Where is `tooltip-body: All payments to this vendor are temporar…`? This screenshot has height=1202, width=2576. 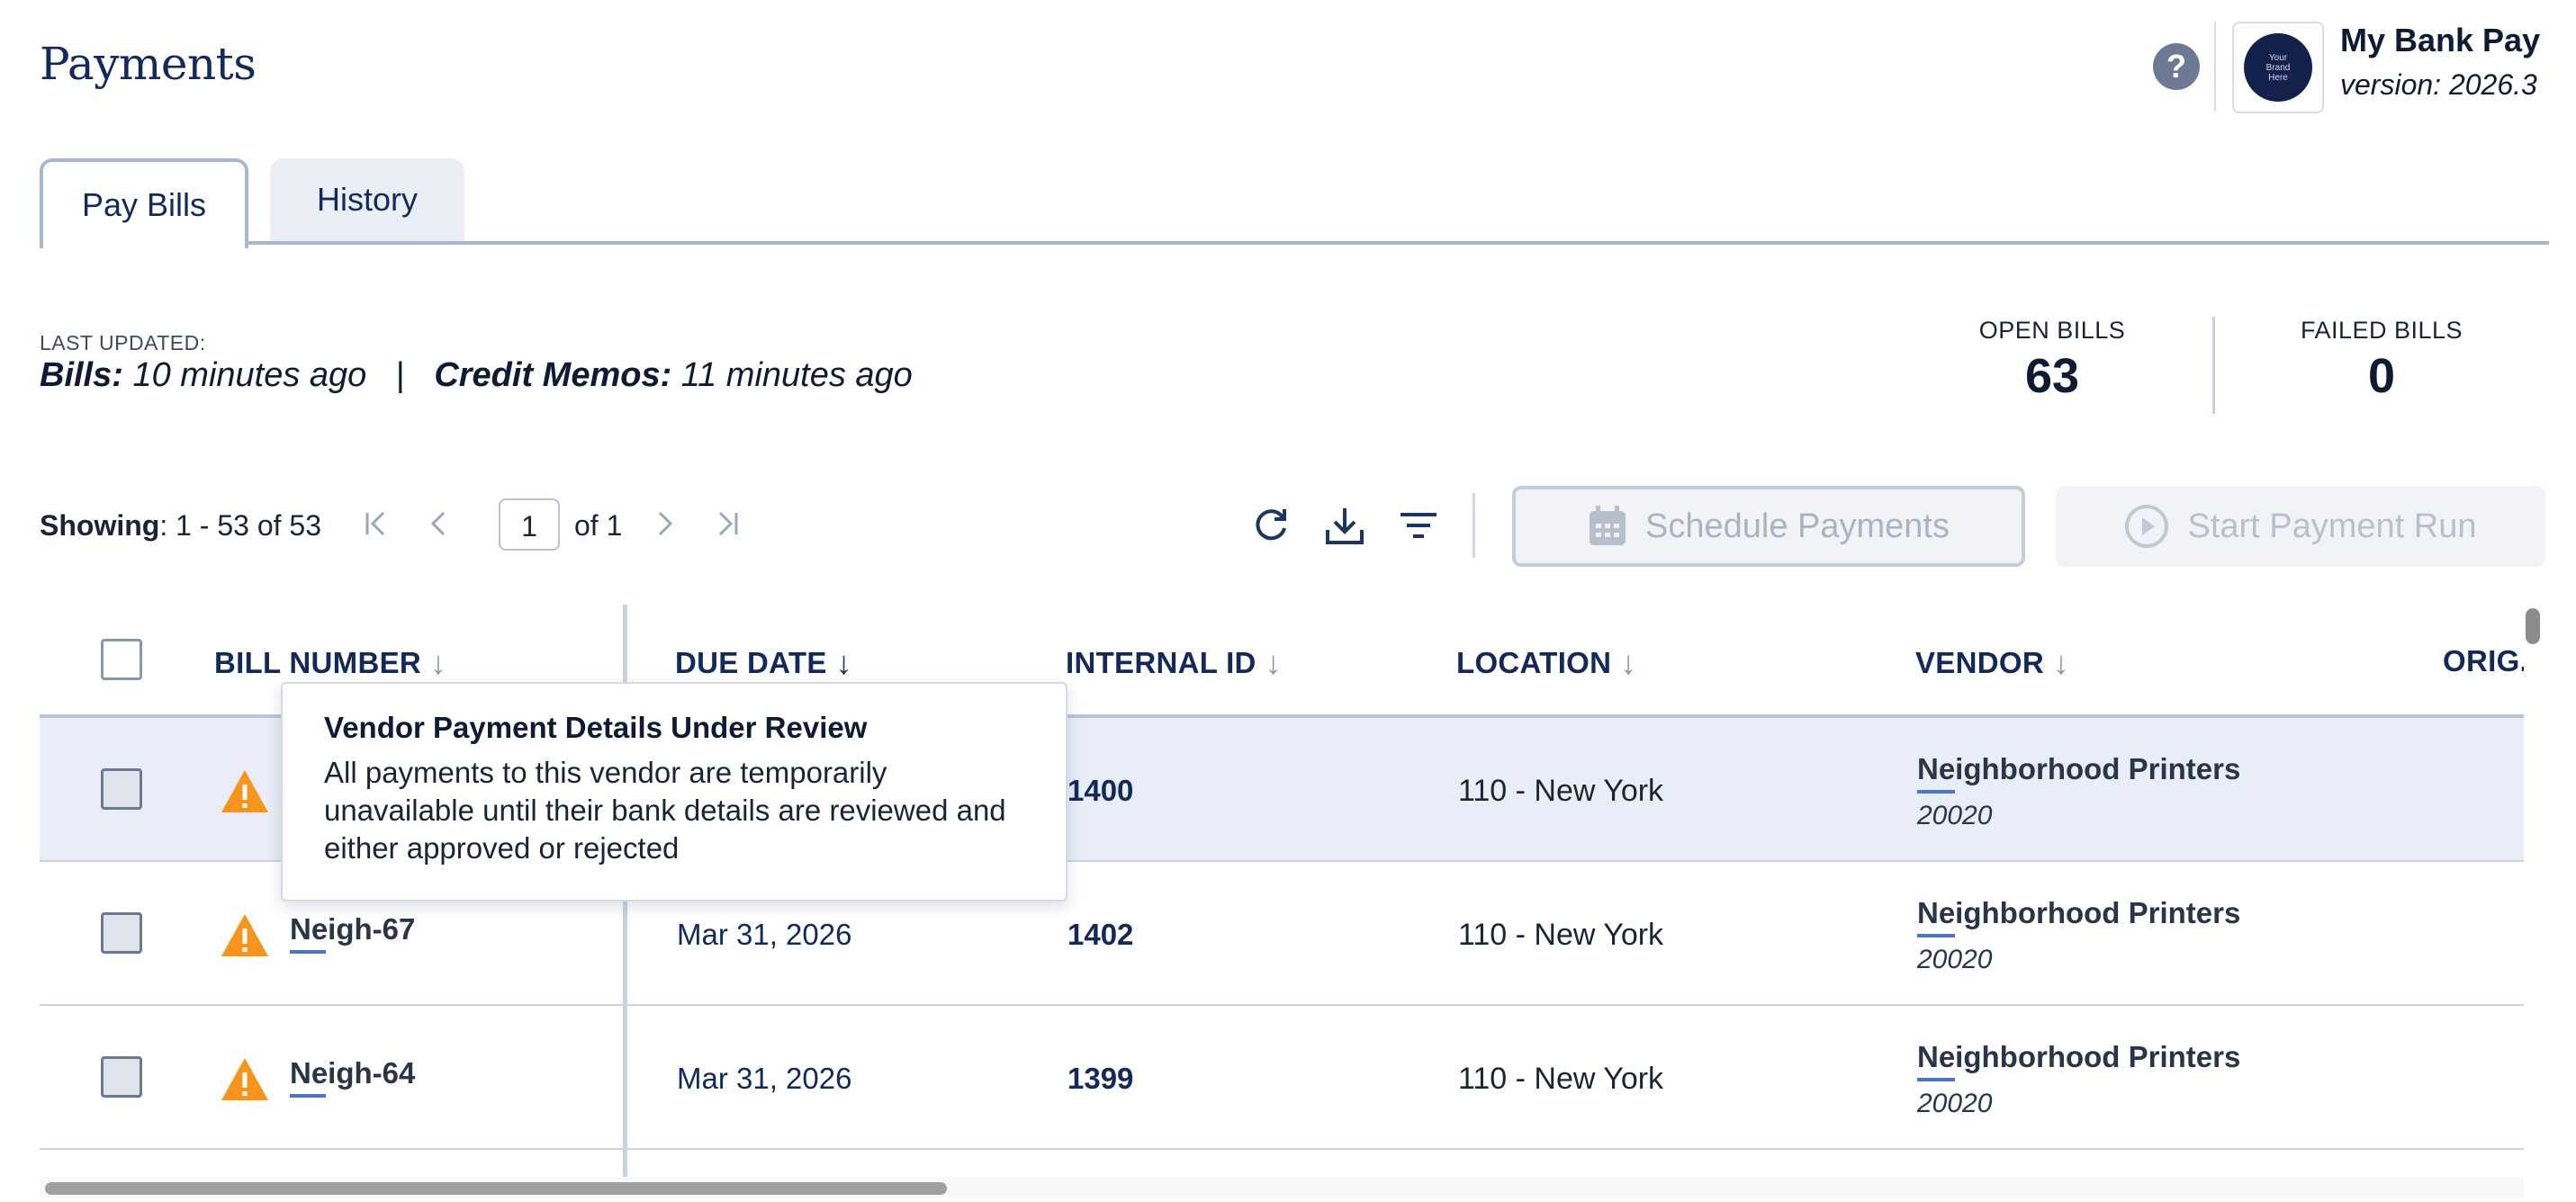
tooltip-body: All payments to this vendor are temporar… is located at coordinates (665, 810).